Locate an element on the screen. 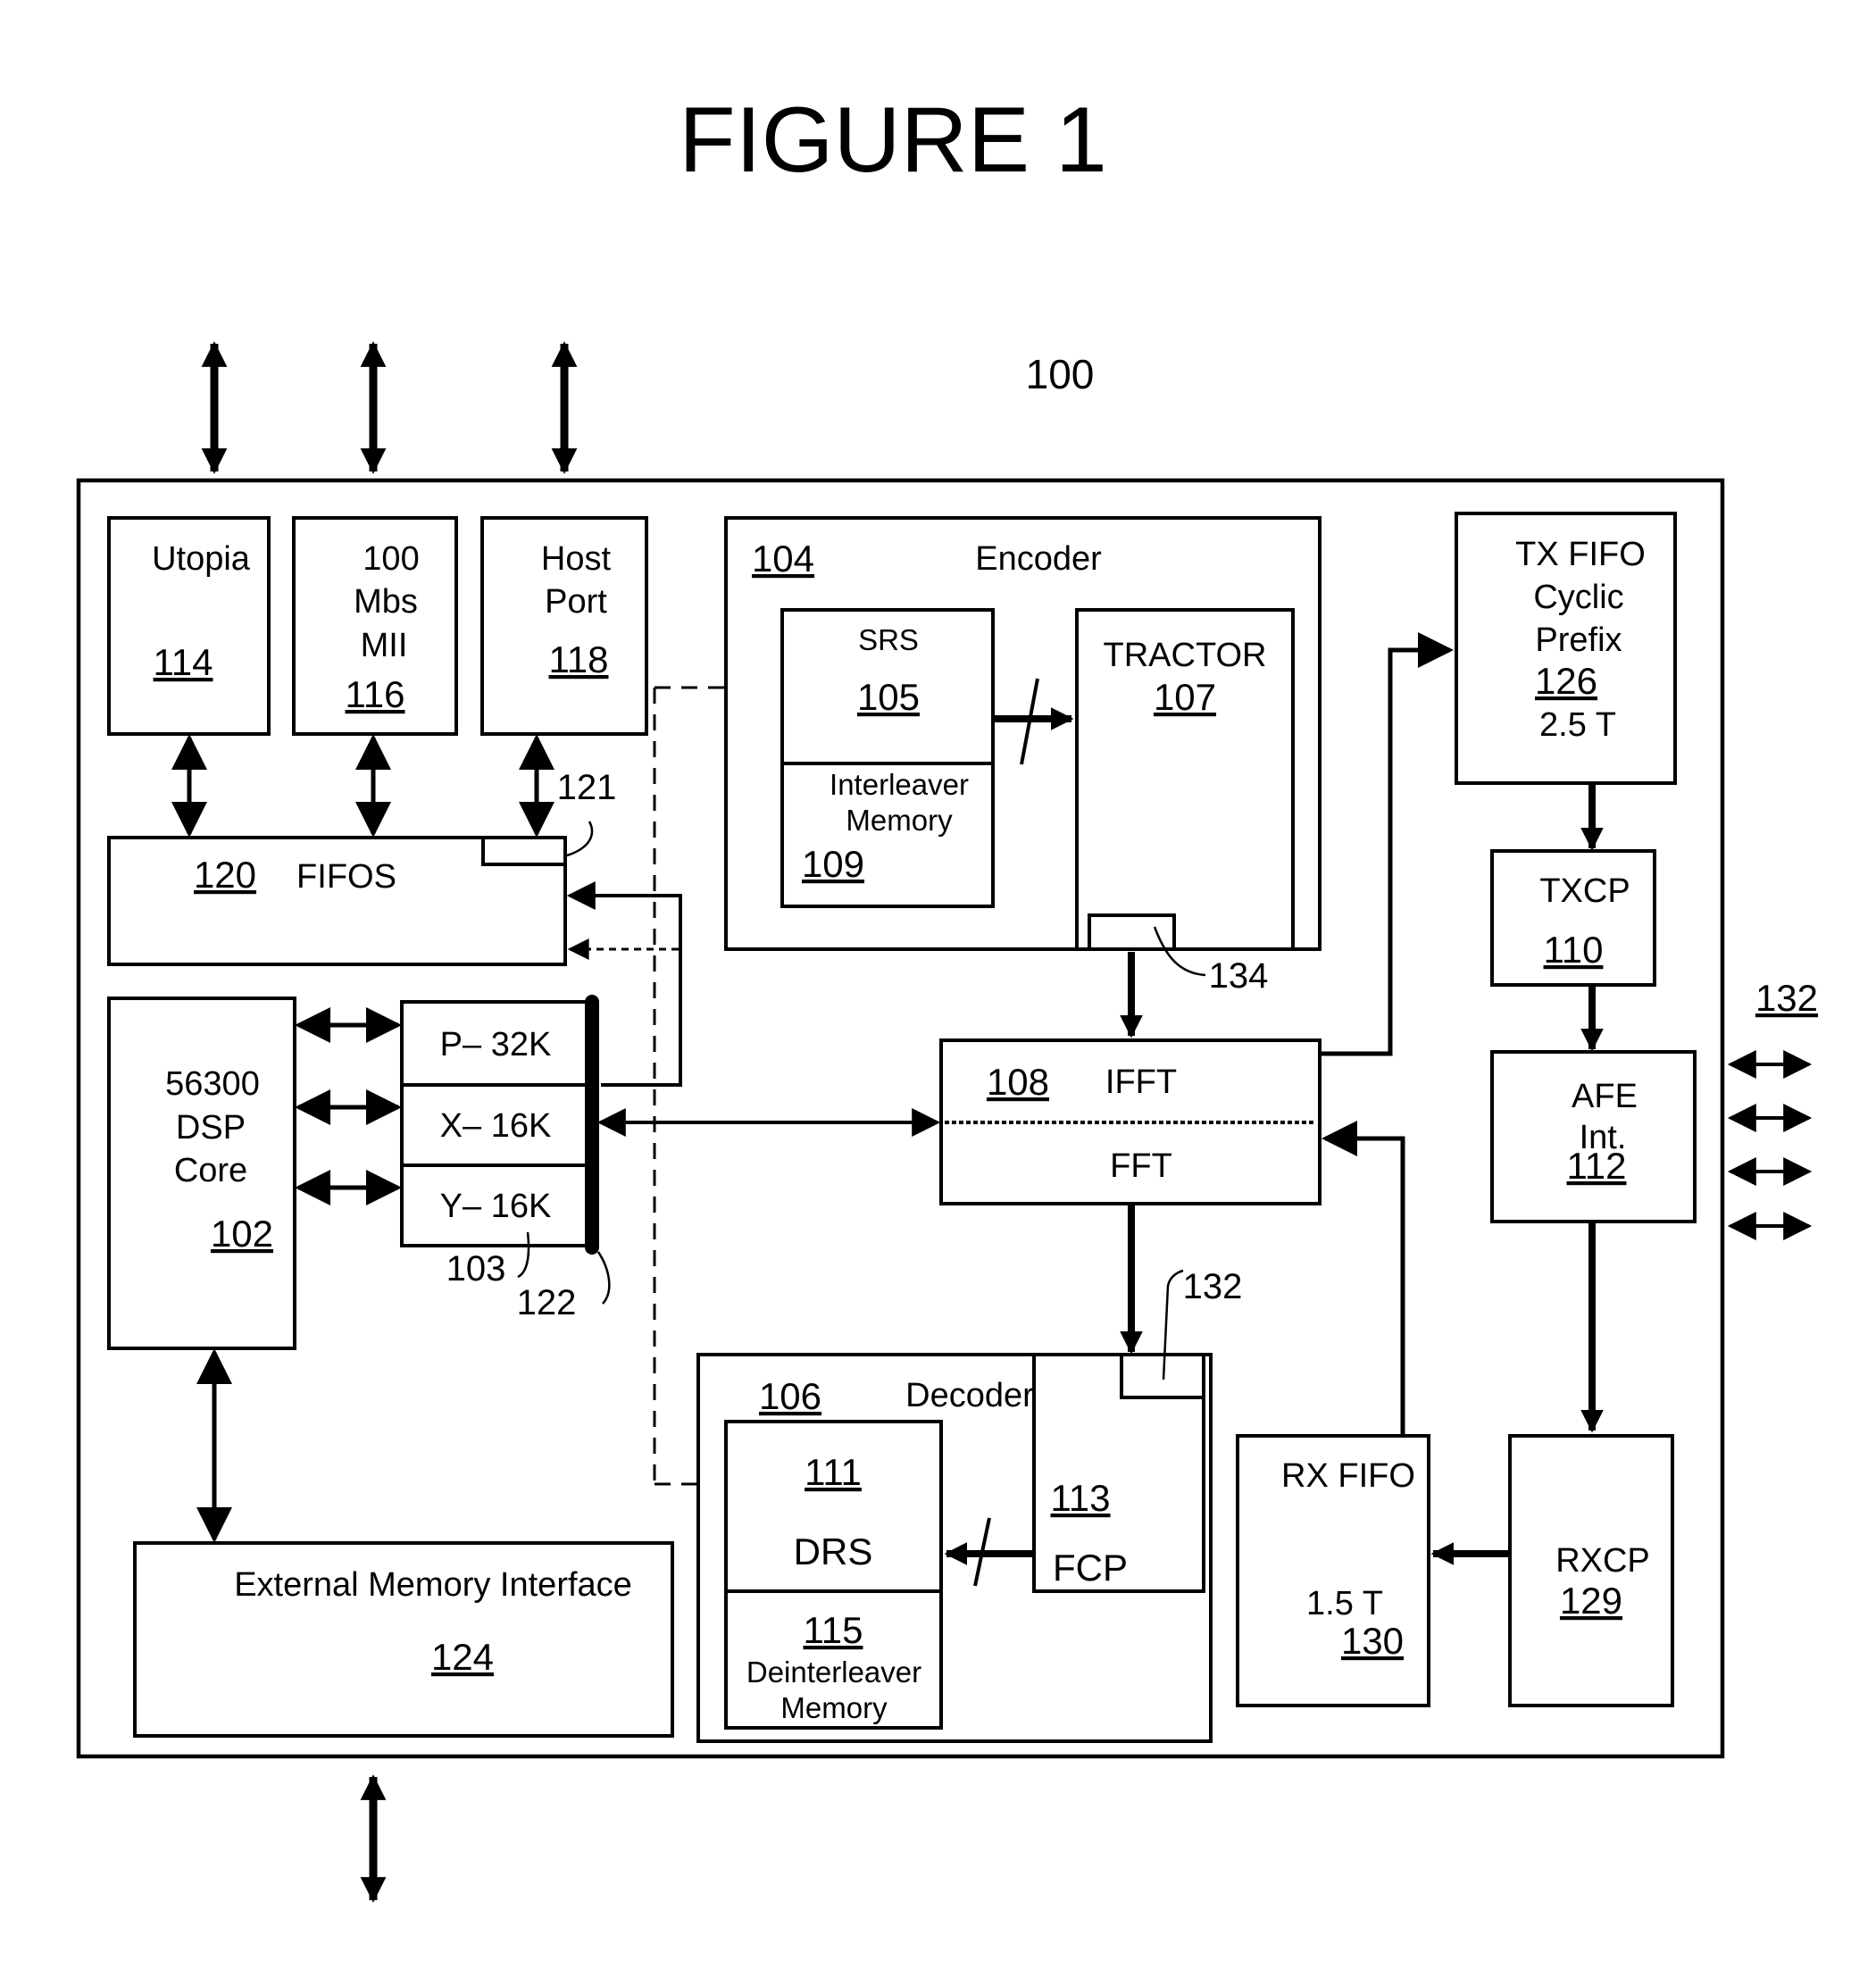  deinterleaver-ref: 115 is located at coordinates (833, 1630).